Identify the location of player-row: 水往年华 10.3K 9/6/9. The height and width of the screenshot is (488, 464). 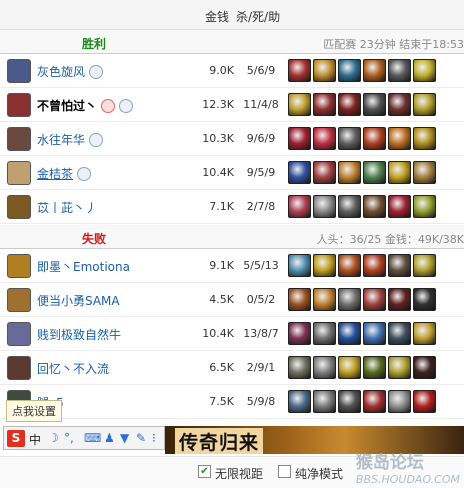
(232, 139).